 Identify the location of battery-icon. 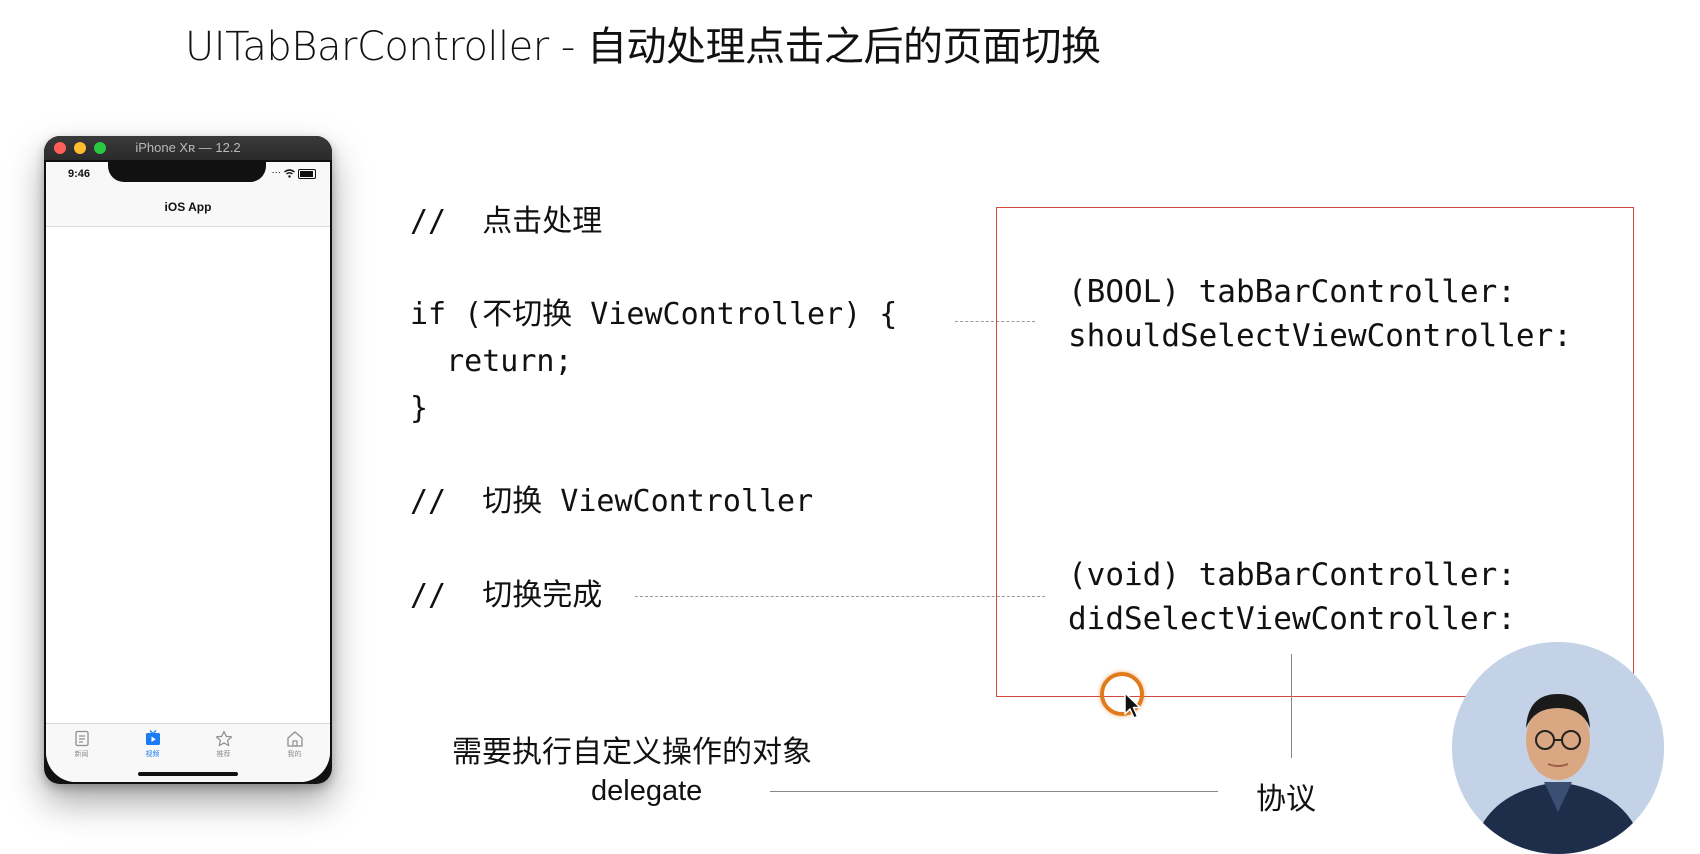
(307, 173).